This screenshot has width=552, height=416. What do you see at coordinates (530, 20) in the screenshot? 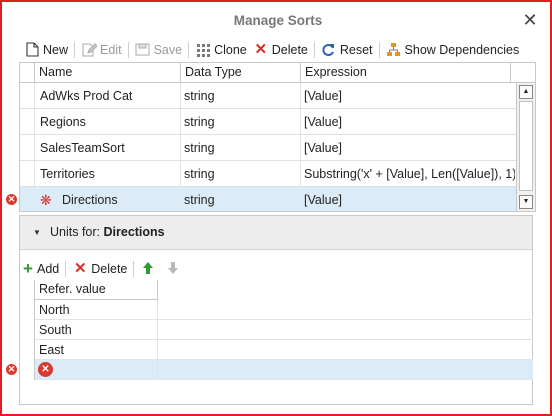
I see `close-icon: ✕` at bounding box center [530, 20].